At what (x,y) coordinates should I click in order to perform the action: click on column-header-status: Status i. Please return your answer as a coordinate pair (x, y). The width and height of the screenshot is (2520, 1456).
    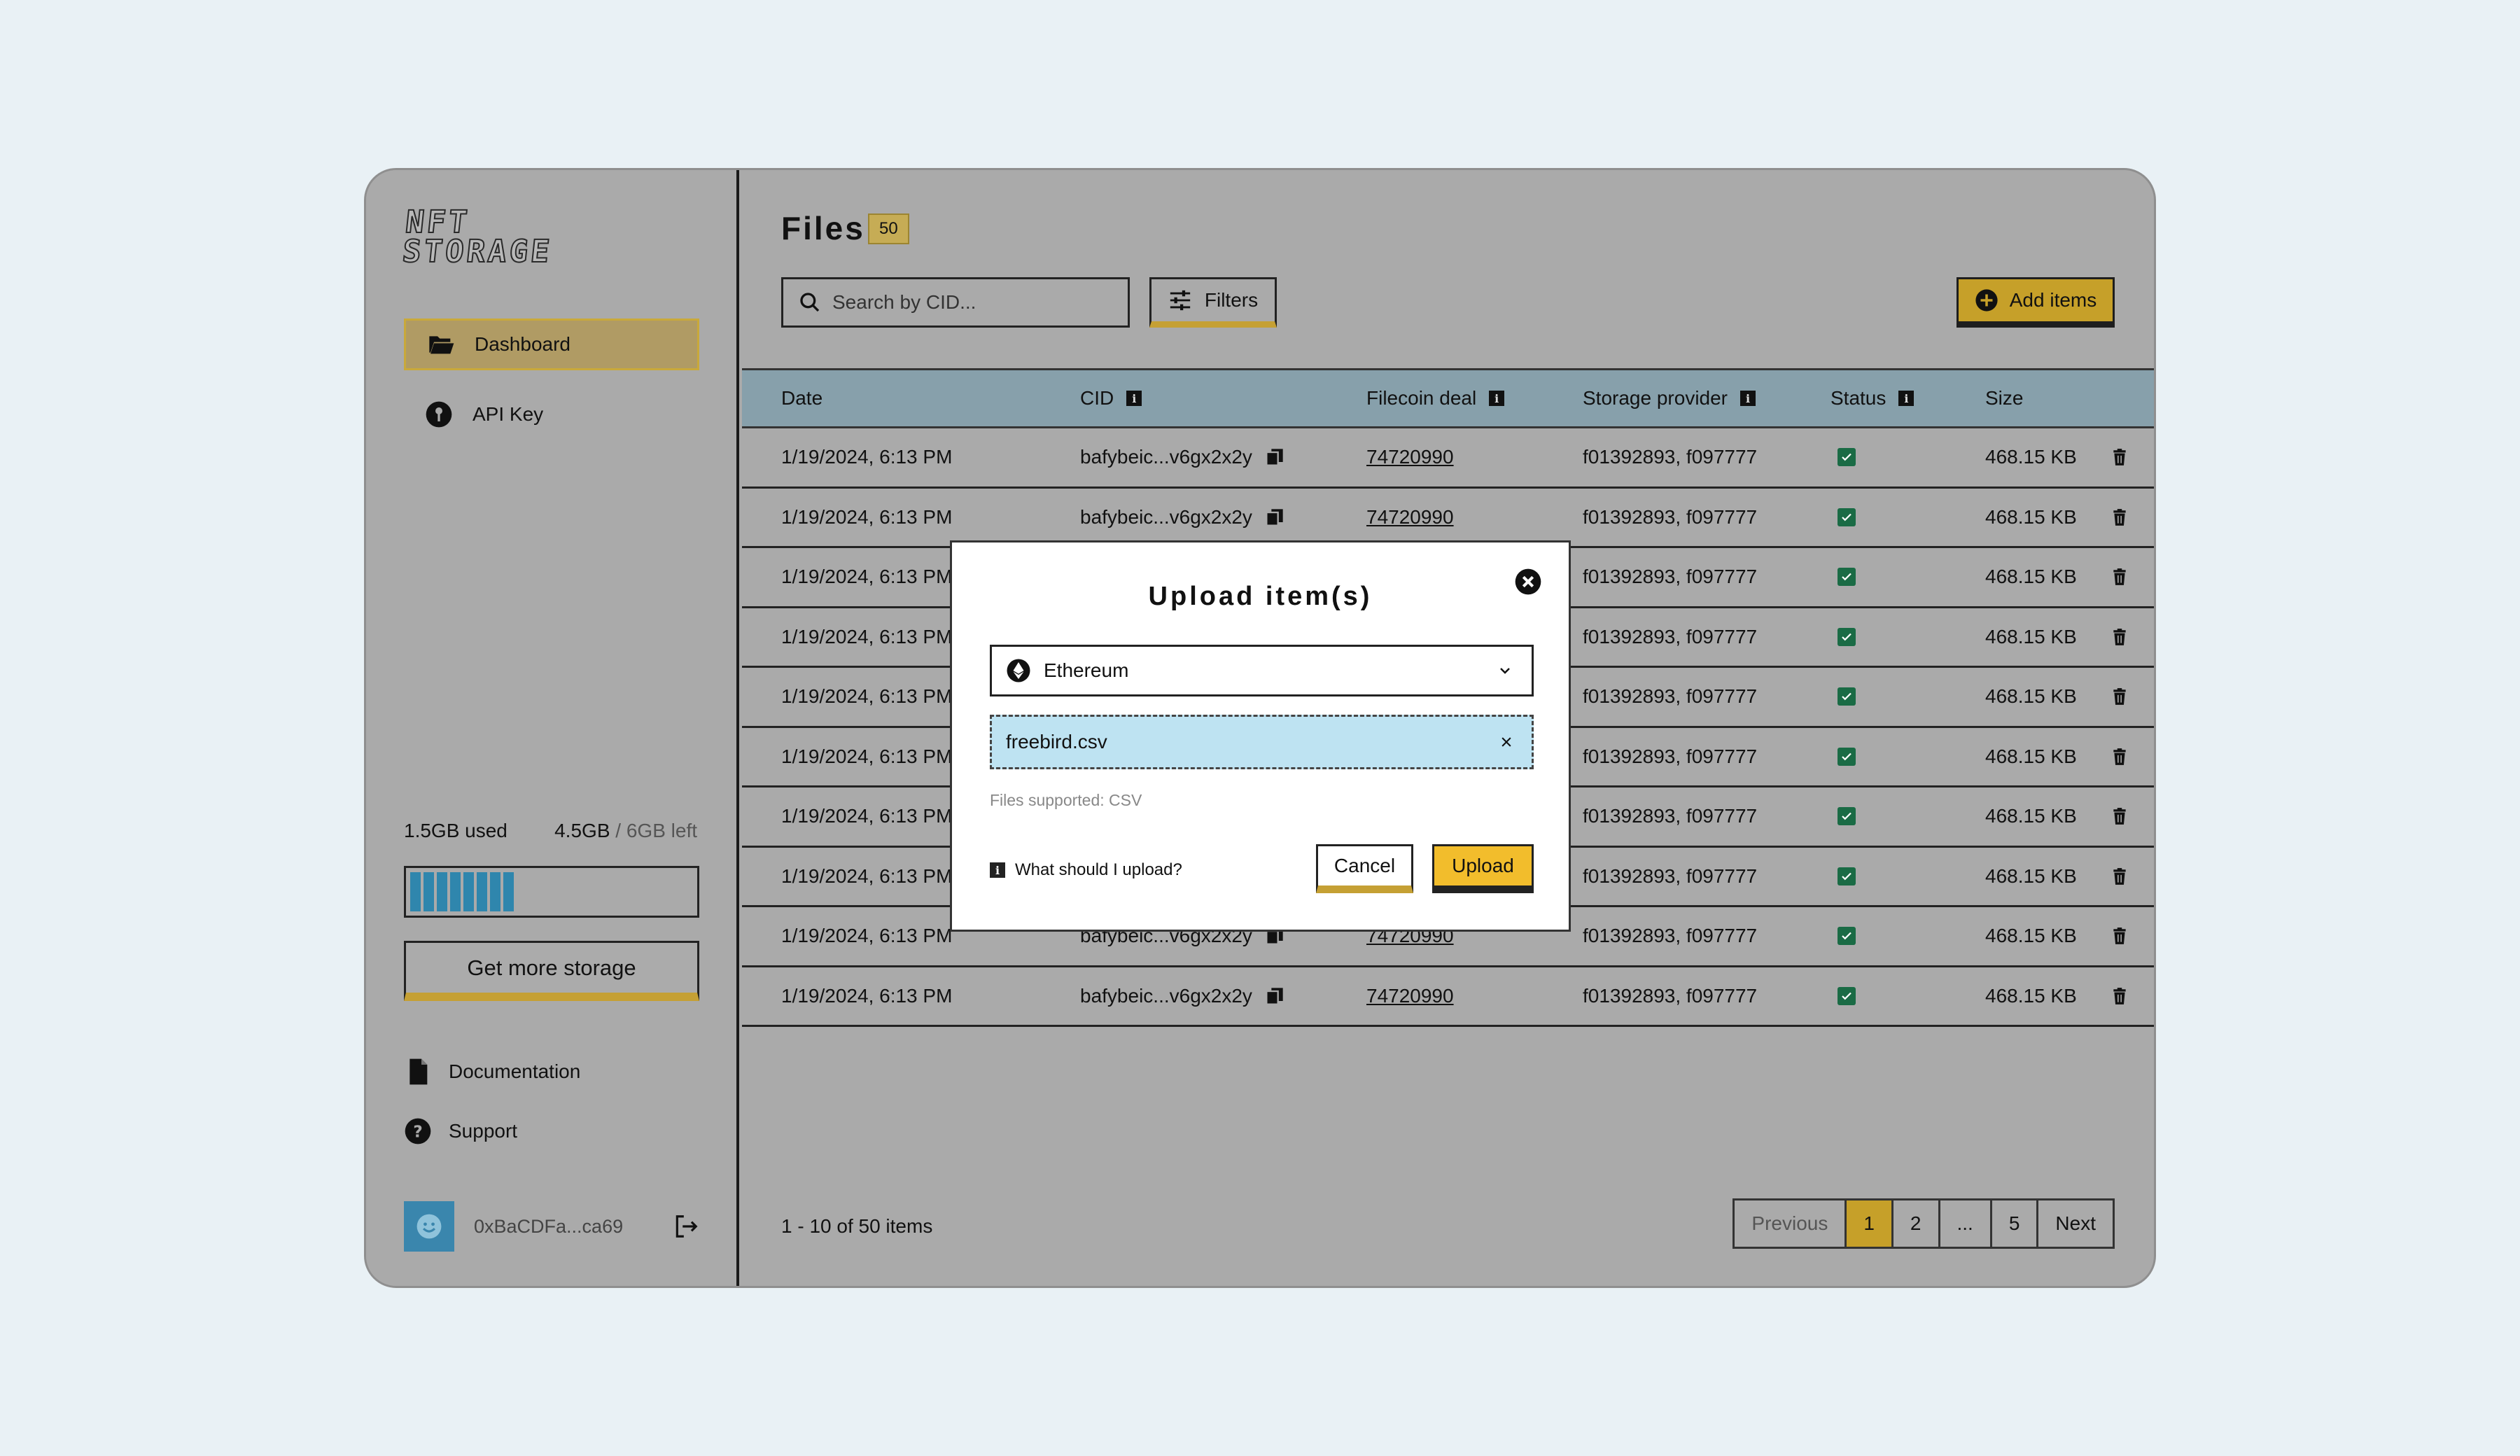
    Looking at the image, I should click on (1872, 398).